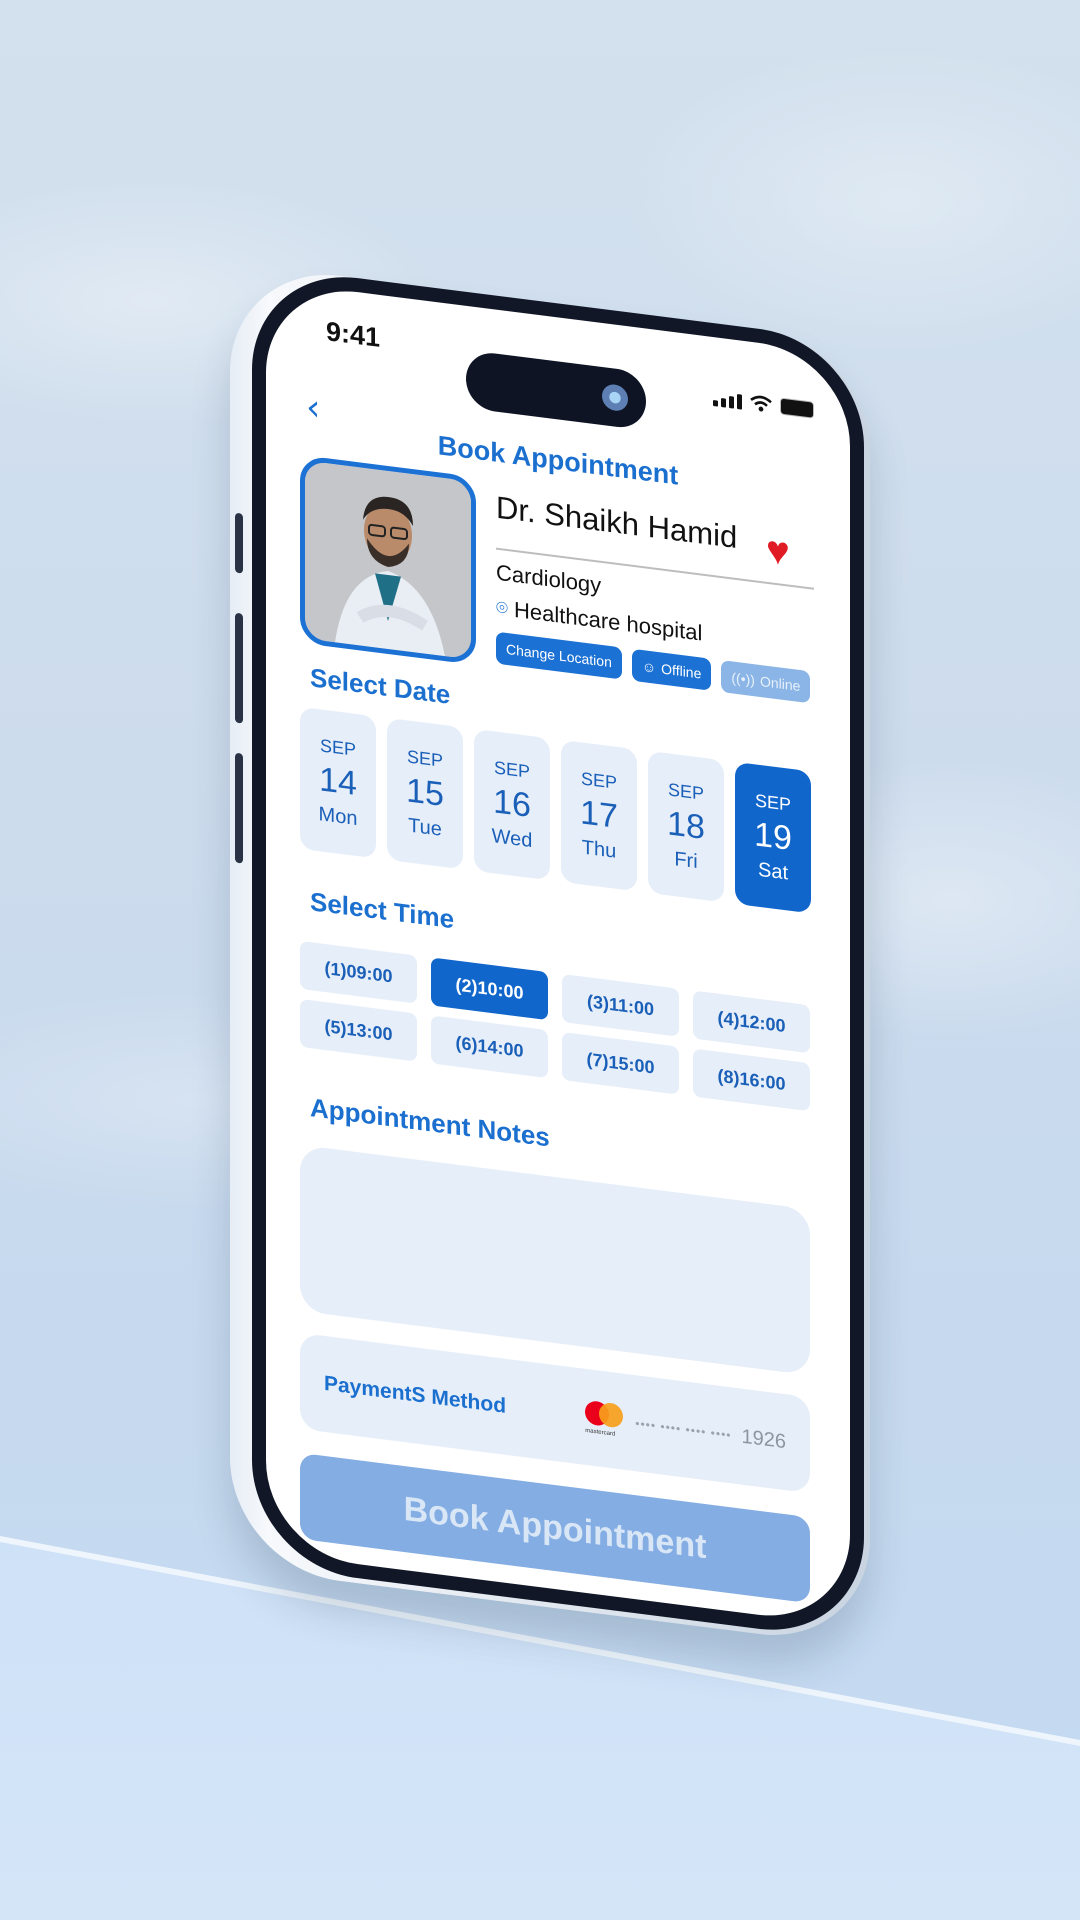  I want to click on date-card: SEP 16 Wed, so click(512, 804).